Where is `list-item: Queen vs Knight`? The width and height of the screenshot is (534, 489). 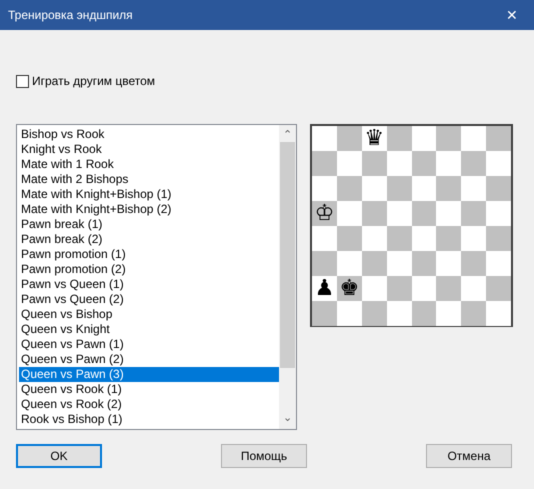
list-item: Queen vs Knight is located at coordinates (149, 329).